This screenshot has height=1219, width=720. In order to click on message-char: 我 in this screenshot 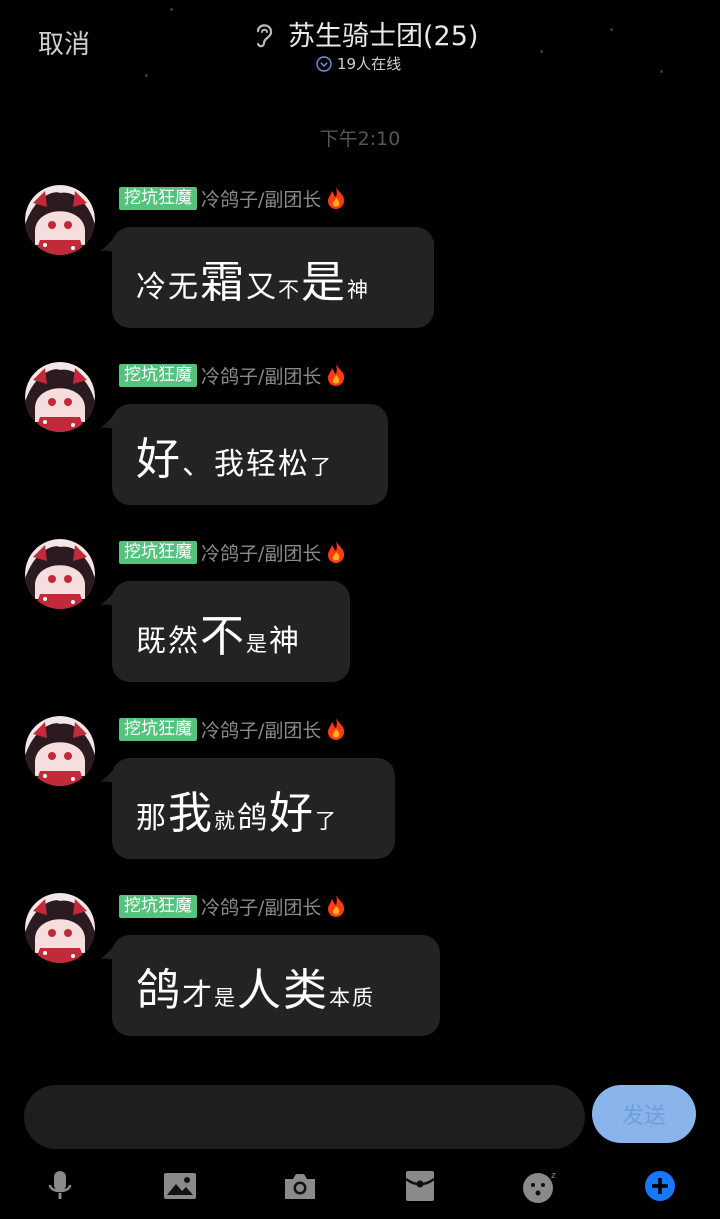, I will do `click(191, 813)`.